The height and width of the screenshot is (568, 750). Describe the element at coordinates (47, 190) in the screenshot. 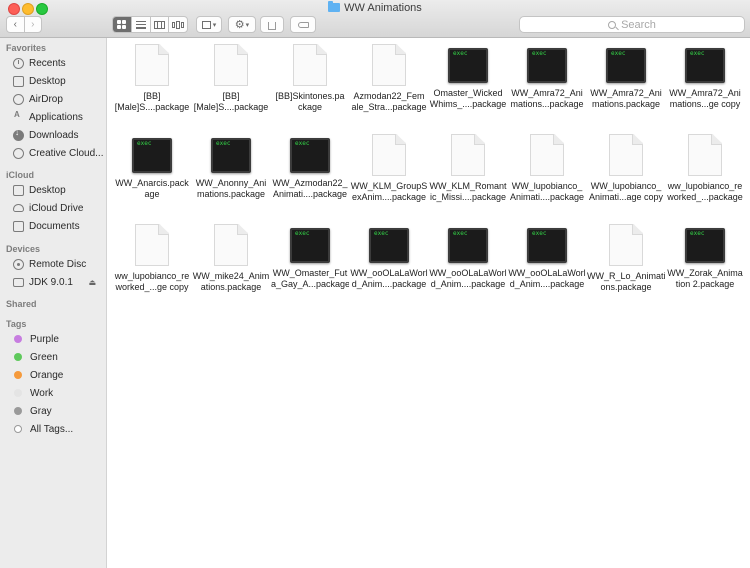

I see `sidebar-item-label: Desktop` at that location.